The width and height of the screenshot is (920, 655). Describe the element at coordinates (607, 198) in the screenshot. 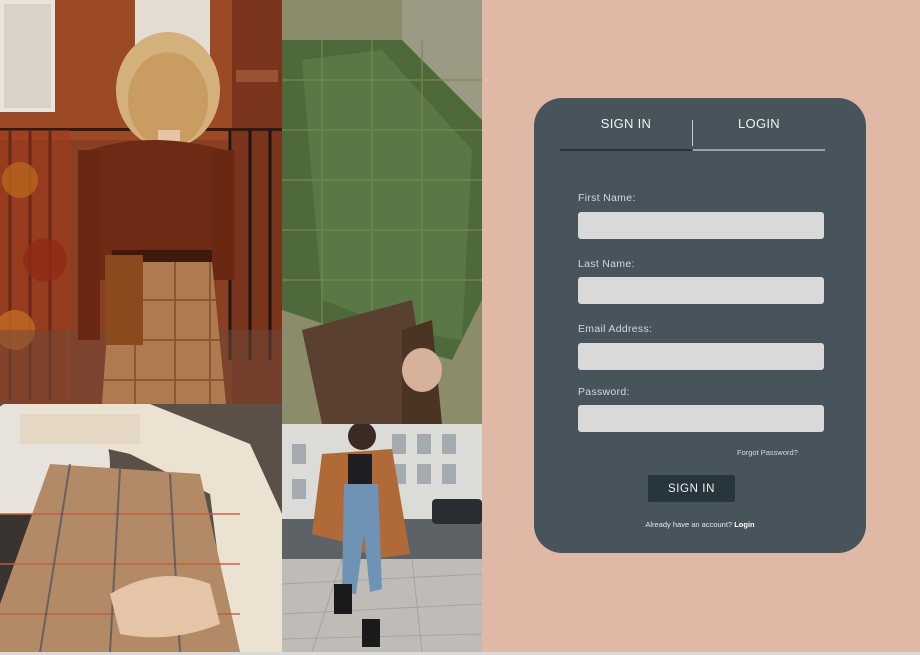

I see `first-name-label: First Name:` at that location.